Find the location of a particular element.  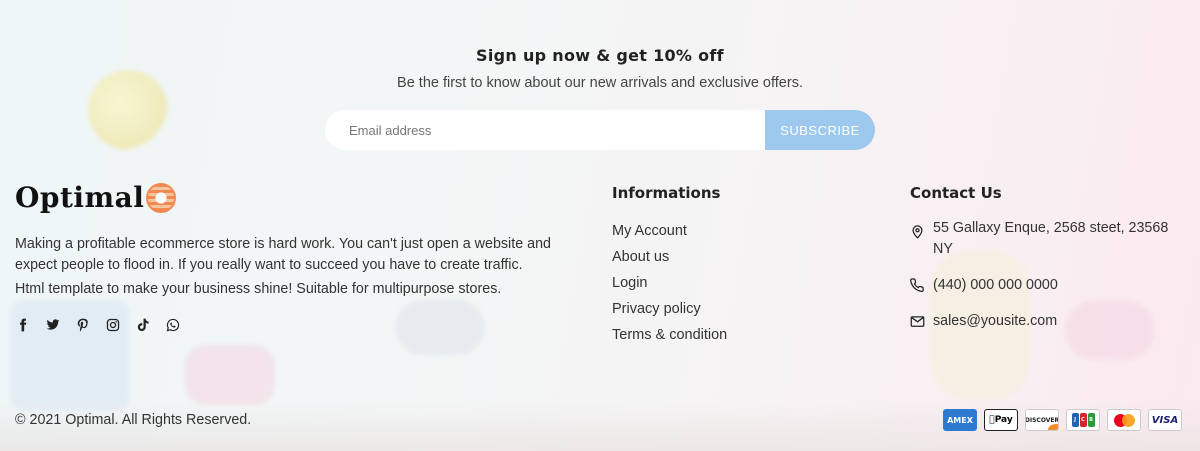

phone-icon is located at coordinates (917, 285).